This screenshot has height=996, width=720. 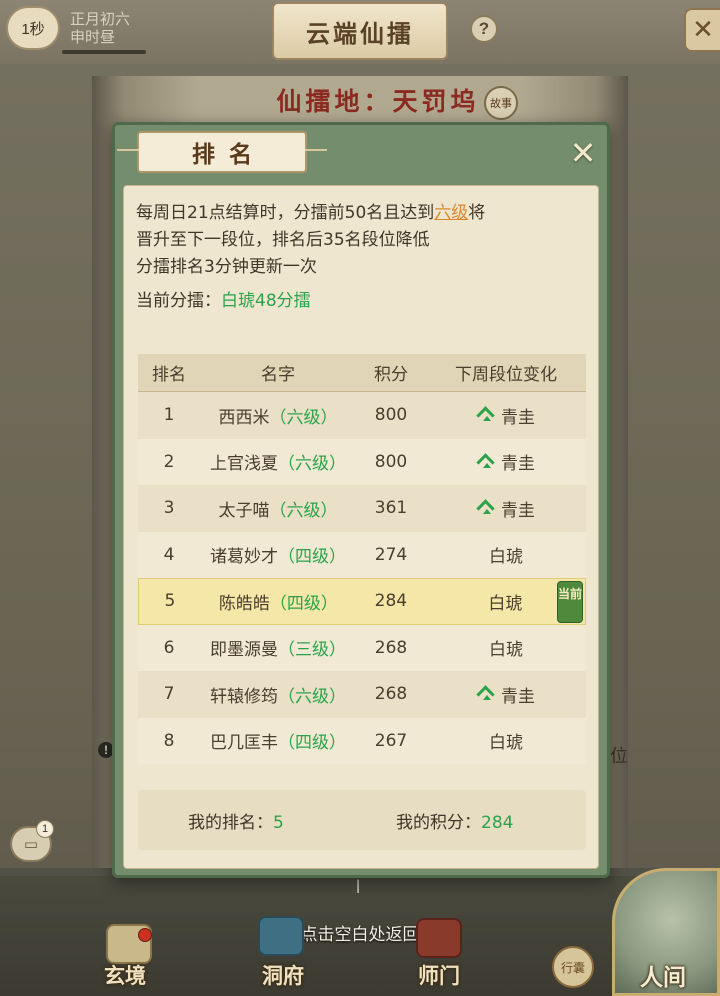 I want to click on page-title: 云端仙擂, so click(x=360, y=31).